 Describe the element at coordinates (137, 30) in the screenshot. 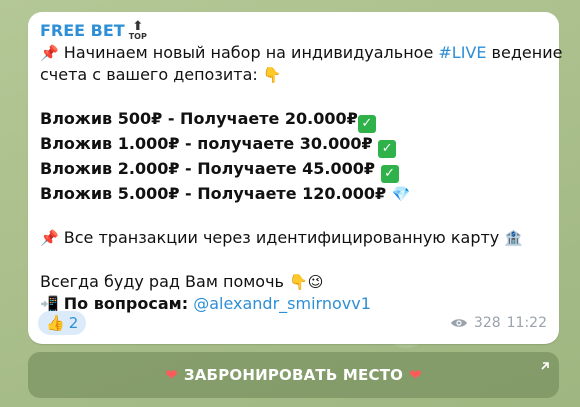

I see `top-arrow-icon: ⬆ TOP` at that location.